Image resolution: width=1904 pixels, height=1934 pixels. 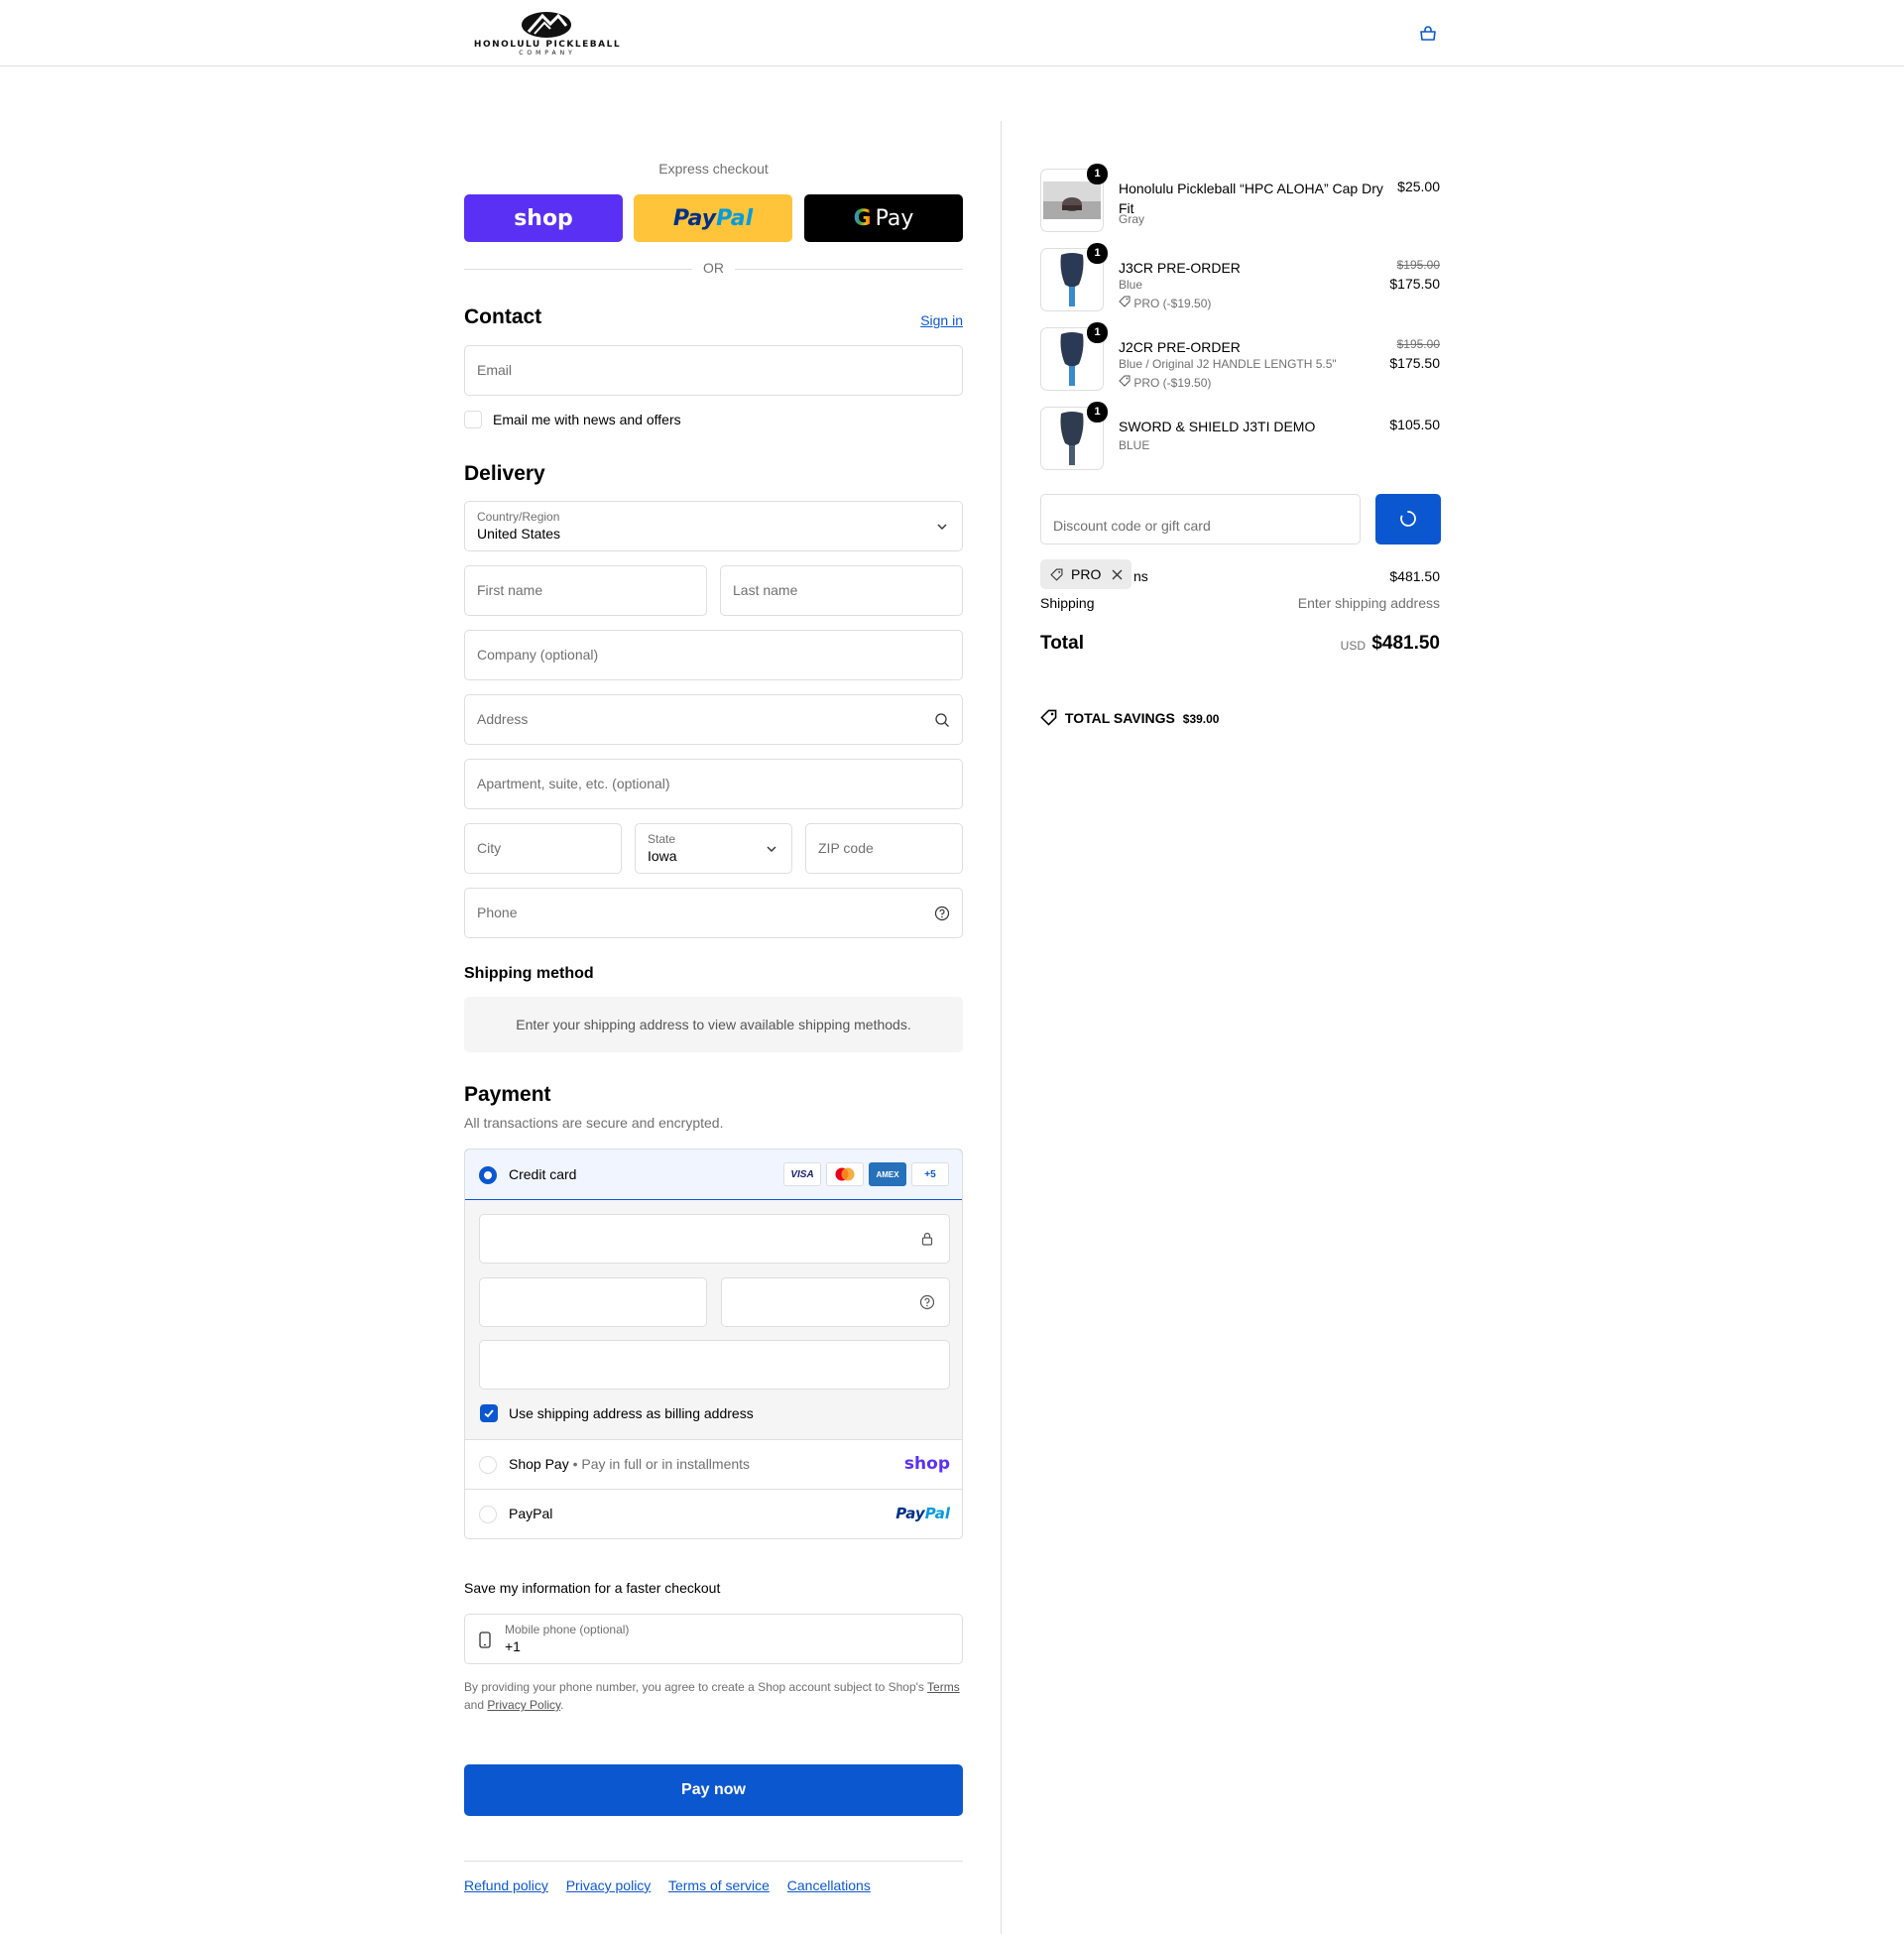 I want to click on google-pay-express-button: G Pay, so click(x=883, y=218).